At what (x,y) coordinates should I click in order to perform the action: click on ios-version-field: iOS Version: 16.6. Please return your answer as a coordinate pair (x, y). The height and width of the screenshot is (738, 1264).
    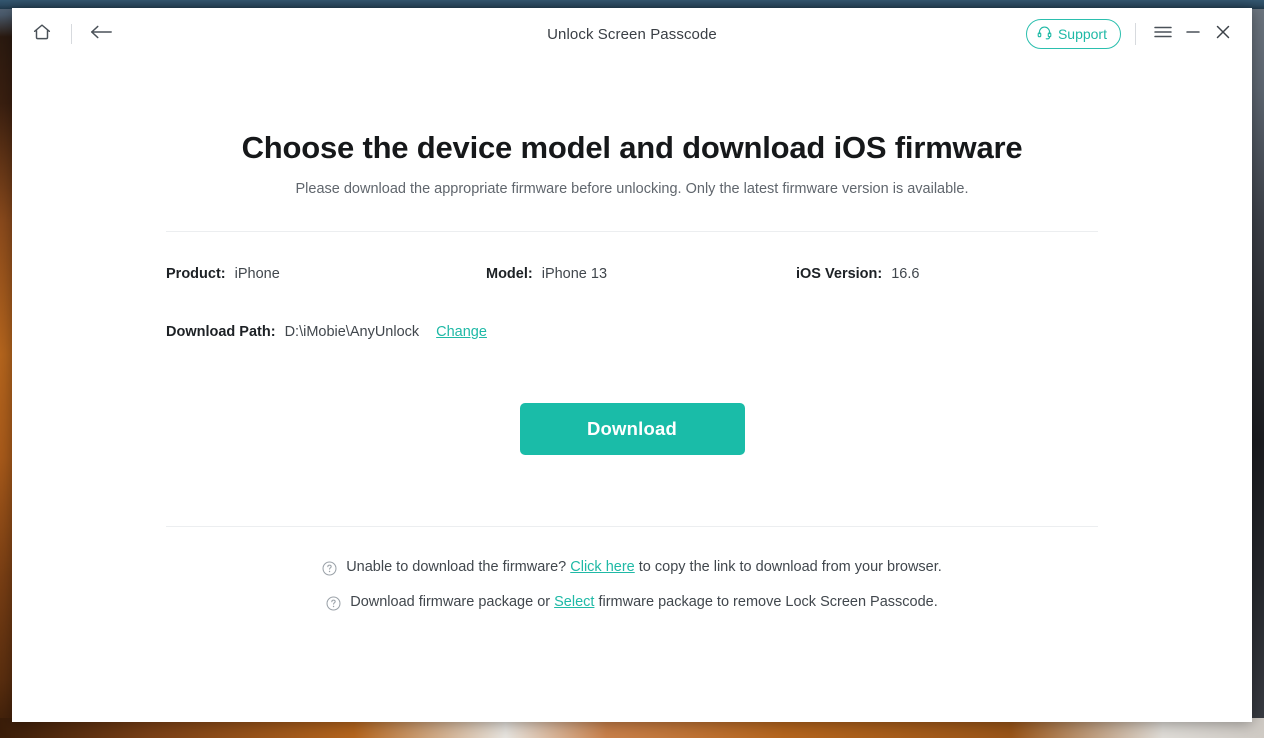
    Looking at the image, I should click on (947, 274).